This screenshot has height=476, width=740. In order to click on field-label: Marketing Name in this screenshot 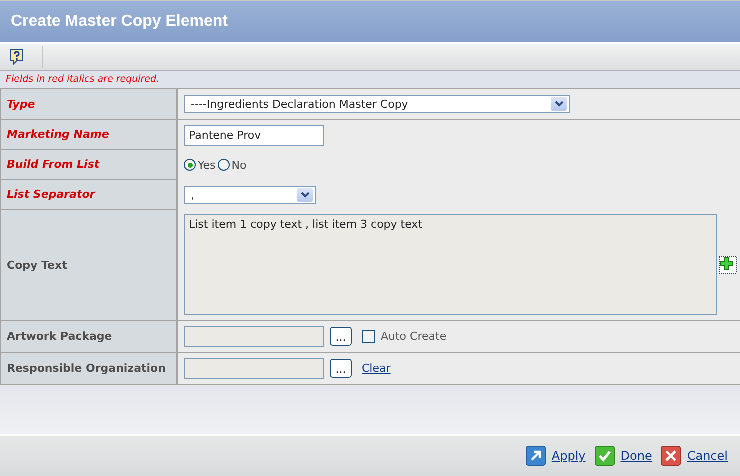, I will do `click(89, 134)`.